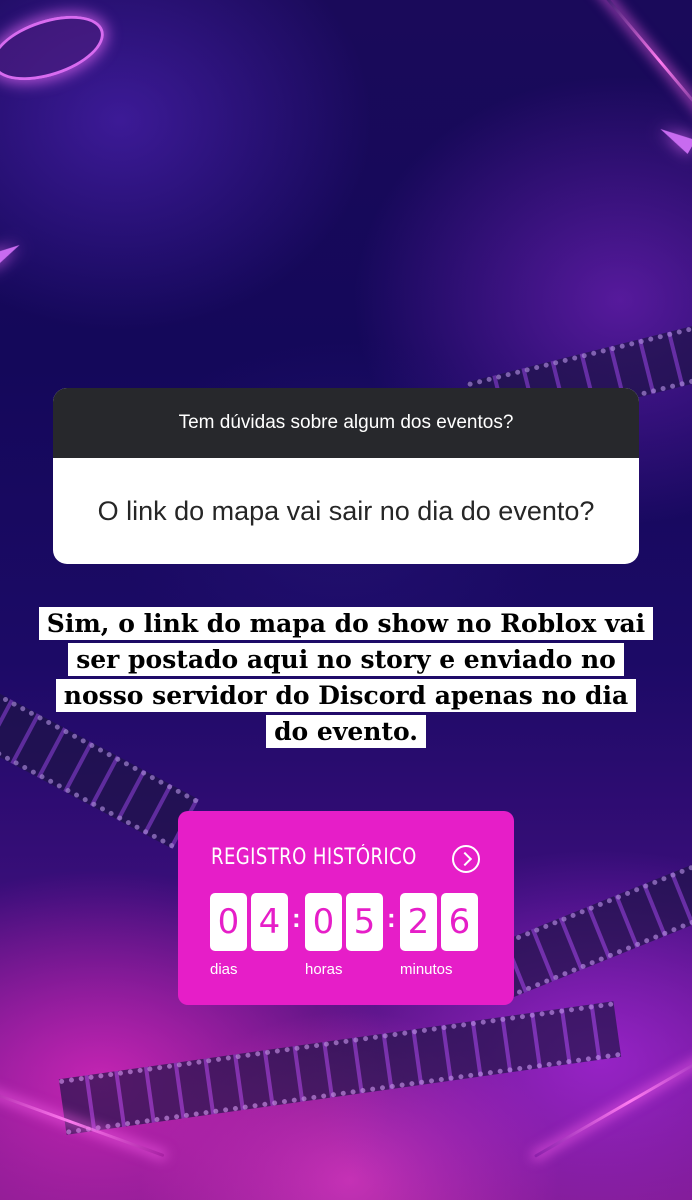  What do you see at coordinates (224, 969) in the screenshot?
I see `countdown-label-days: dias` at bounding box center [224, 969].